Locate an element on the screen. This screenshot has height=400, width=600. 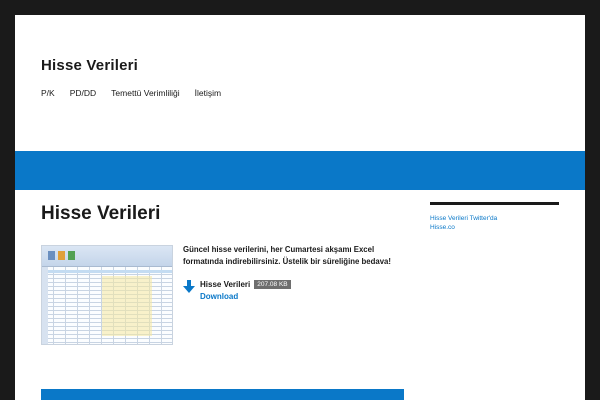
download-link: Download is located at coordinates (245, 296).